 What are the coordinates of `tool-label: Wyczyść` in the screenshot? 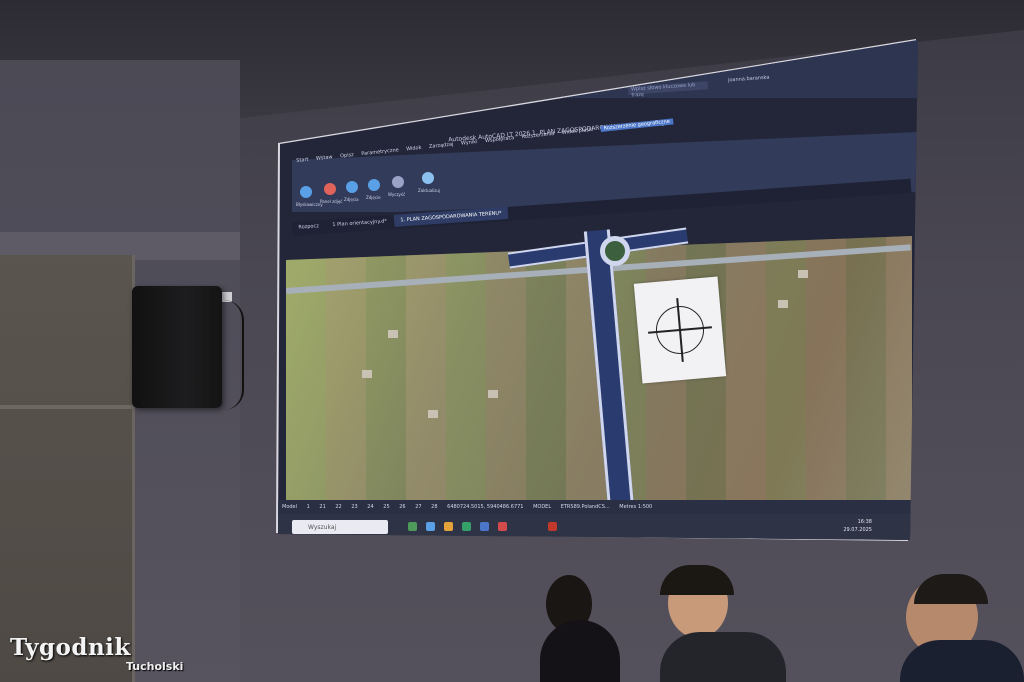 It's located at (397, 194).